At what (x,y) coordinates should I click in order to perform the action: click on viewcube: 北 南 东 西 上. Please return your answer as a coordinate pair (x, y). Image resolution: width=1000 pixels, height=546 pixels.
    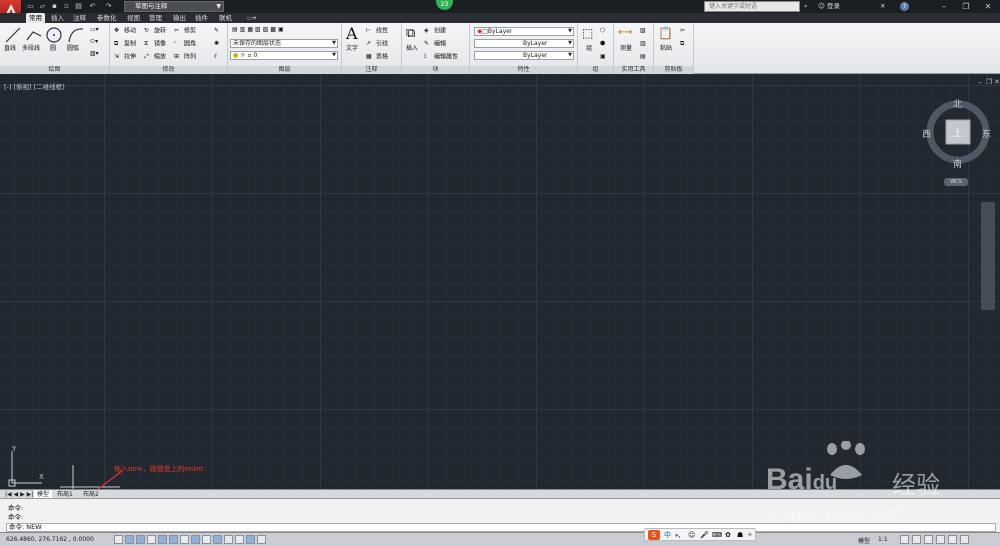
    Looking at the image, I should click on (956, 134).